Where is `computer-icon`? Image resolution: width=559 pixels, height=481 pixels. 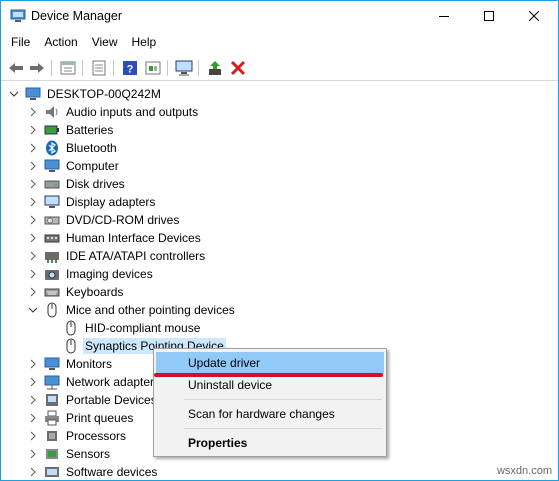 computer-icon is located at coordinates (33, 94).